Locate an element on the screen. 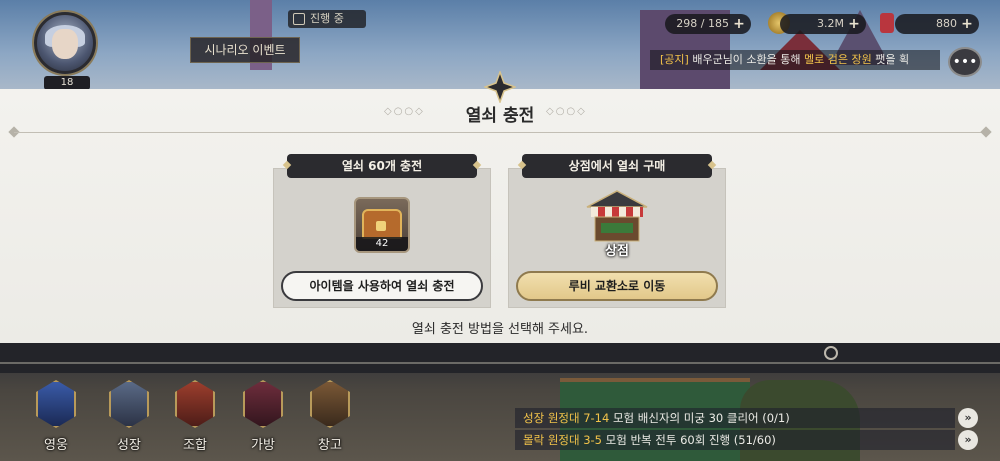 The width and height of the screenshot is (1000, 461). menu-combine-label: 조합 is located at coordinates (195, 445).